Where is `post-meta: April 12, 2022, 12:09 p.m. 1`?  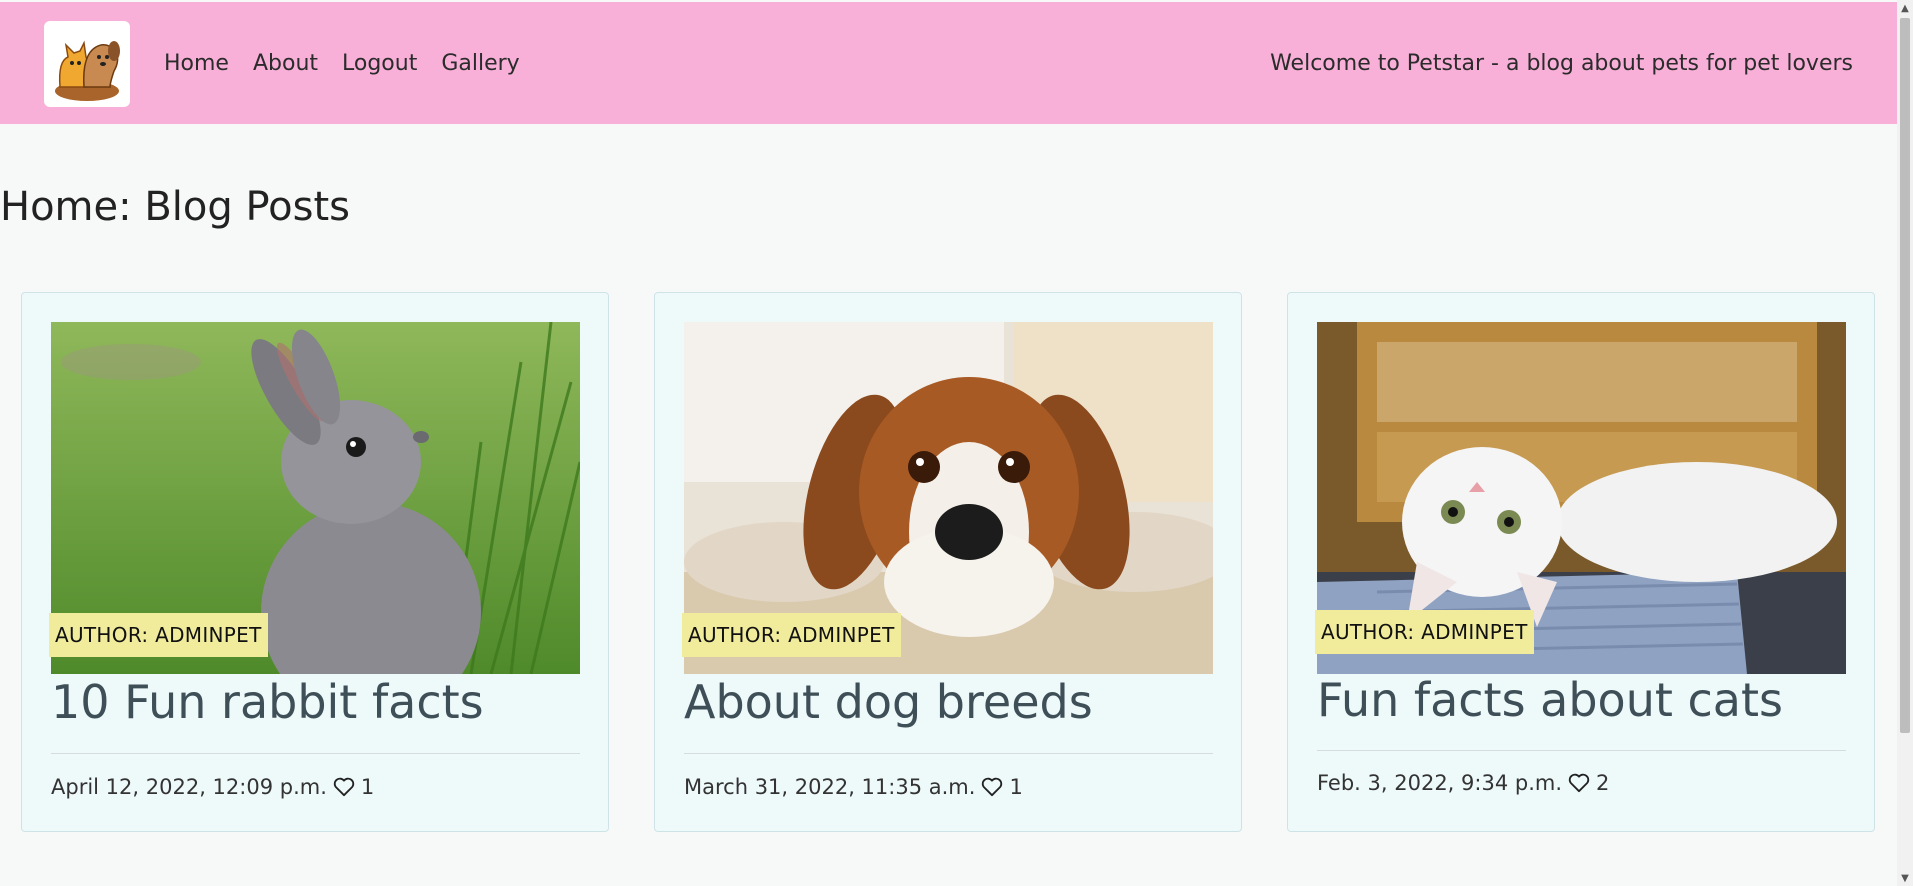 post-meta: April 12, 2022, 12:09 p.m. 1 is located at coordinates (212, 787).